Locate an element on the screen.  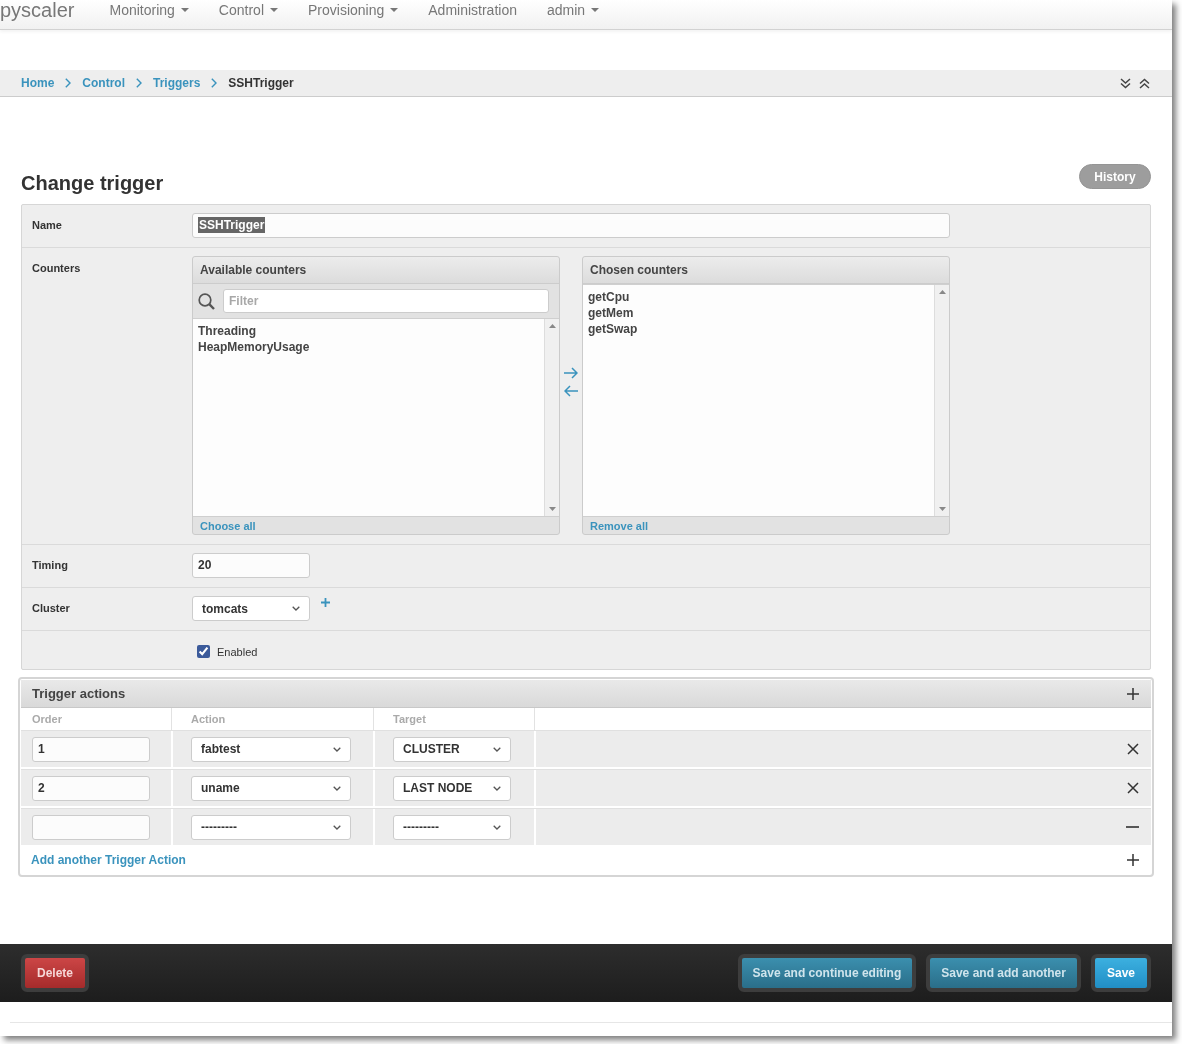
breadcrumb-link: Control is located at coordinates (103, 83).